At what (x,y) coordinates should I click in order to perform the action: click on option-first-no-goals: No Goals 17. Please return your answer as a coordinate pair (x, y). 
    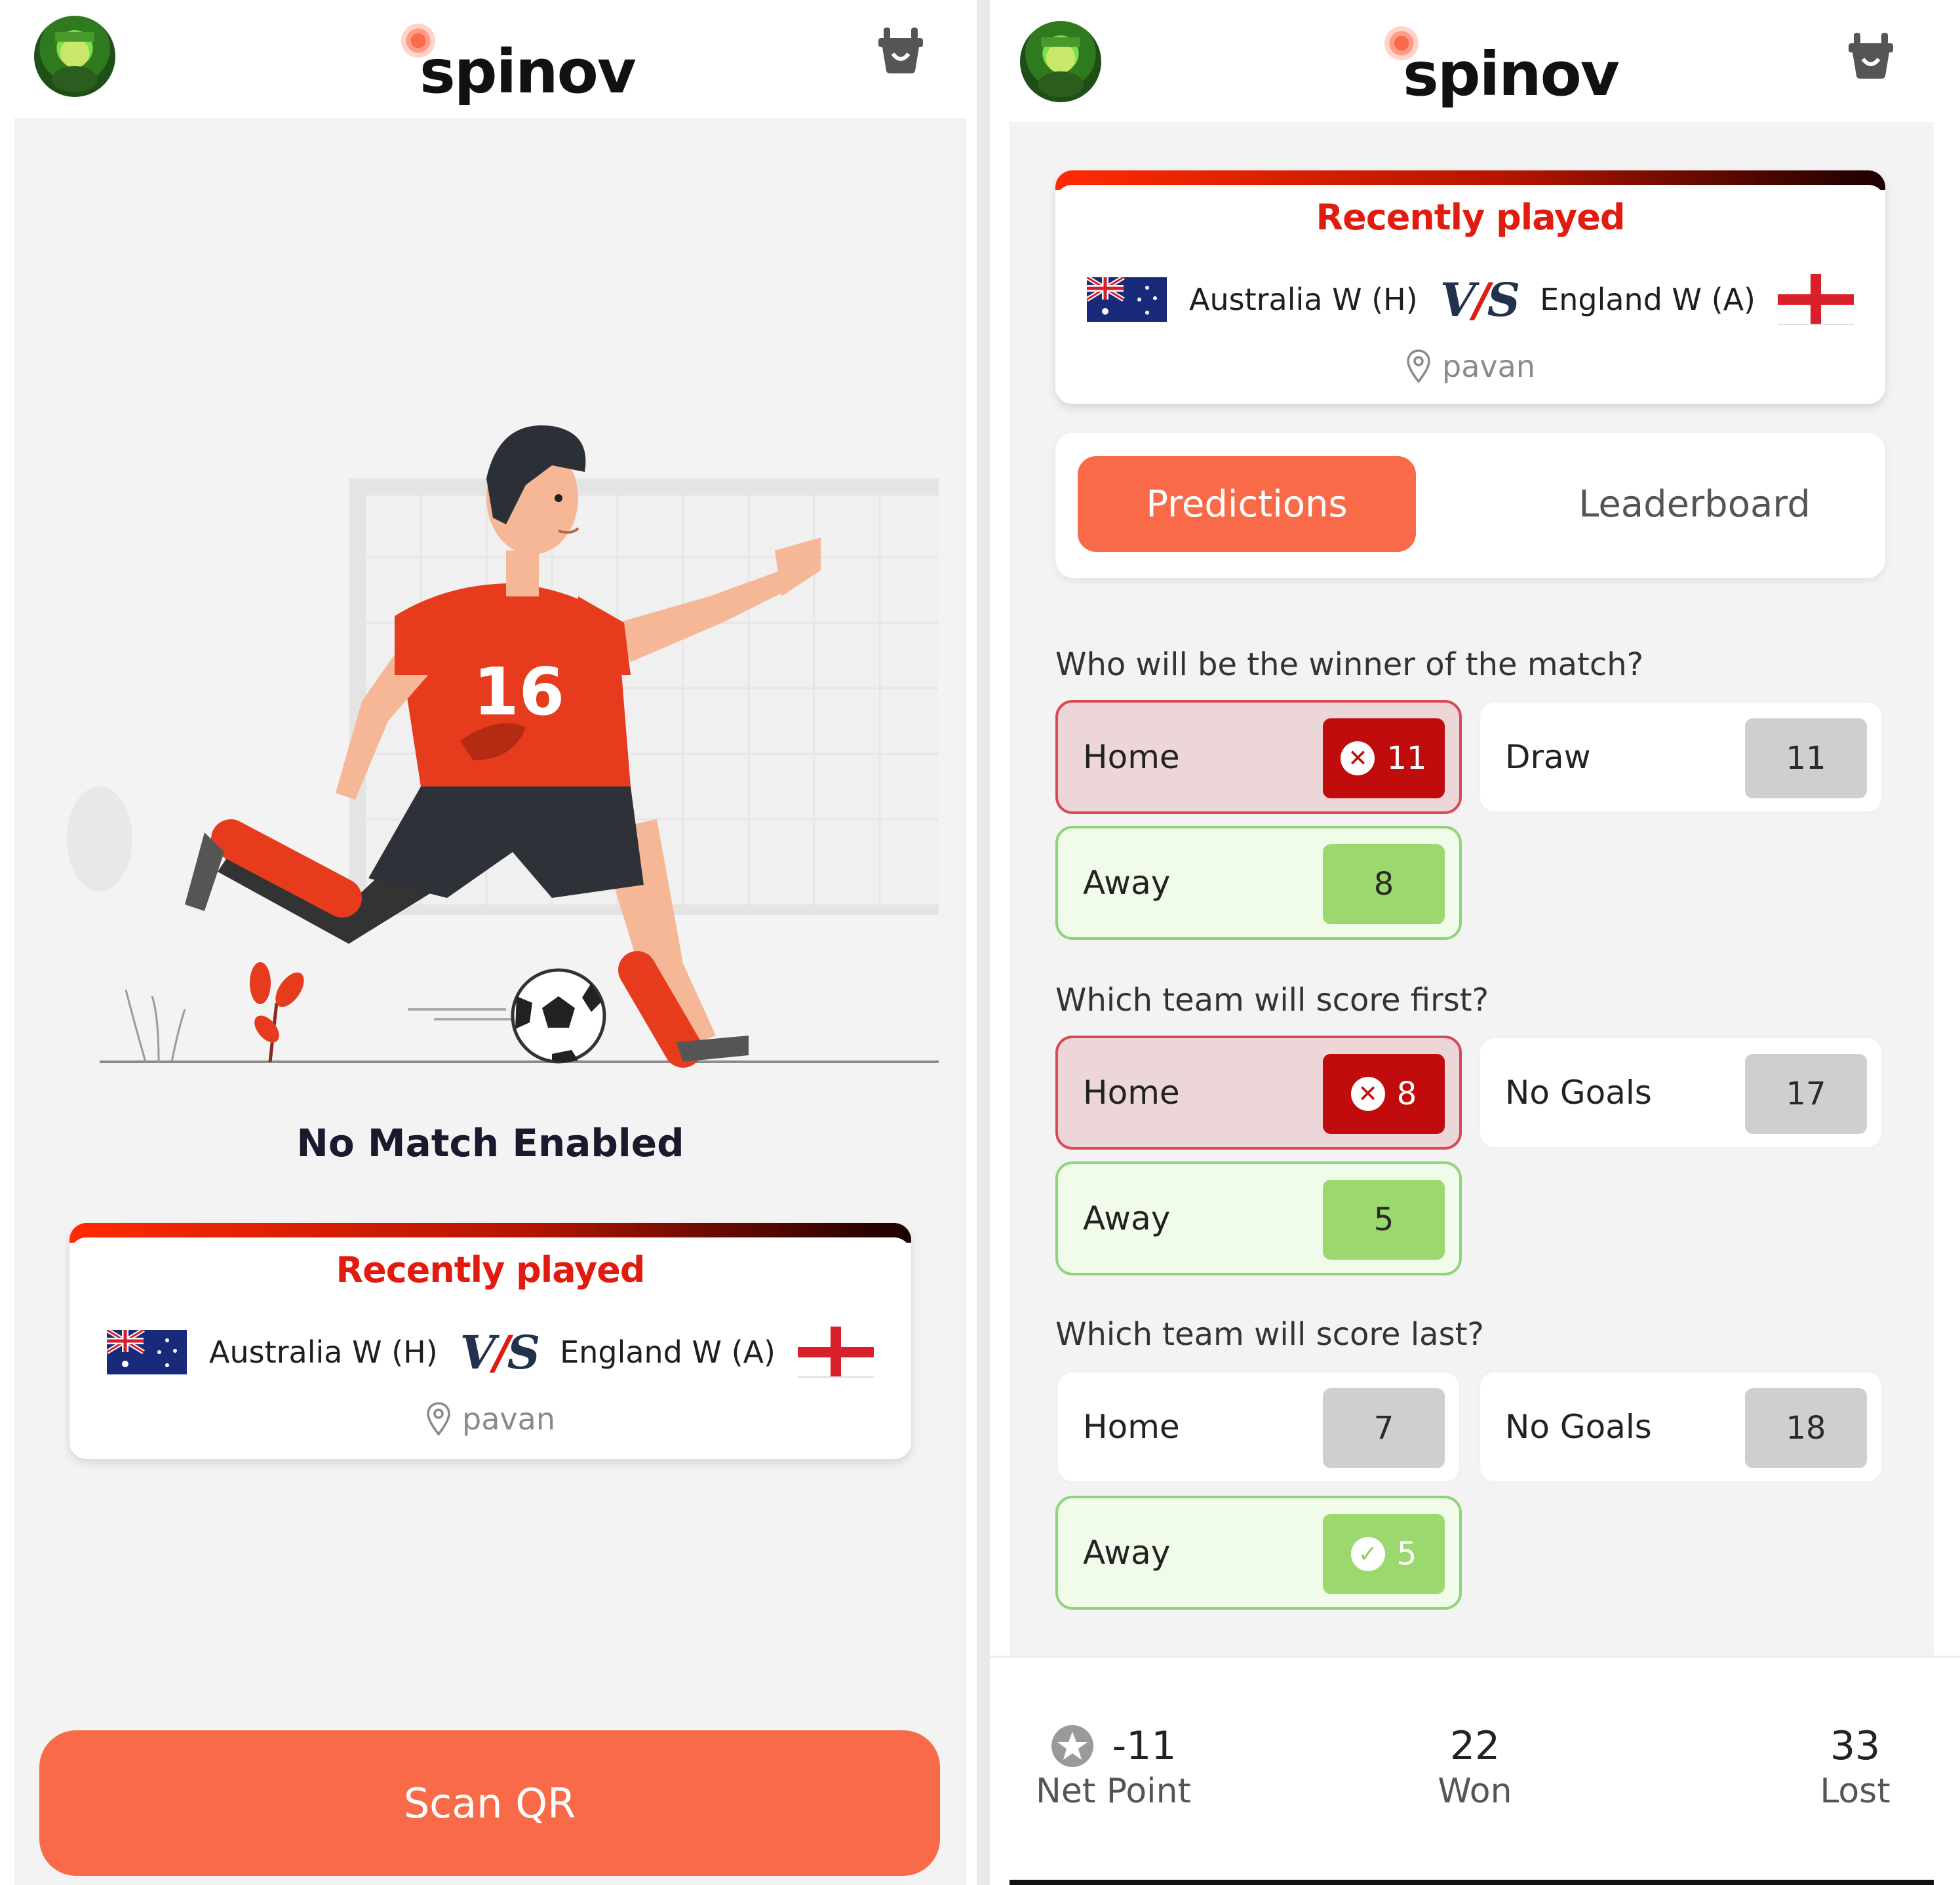
    Looking at the image, I should click on (1681, 1093).